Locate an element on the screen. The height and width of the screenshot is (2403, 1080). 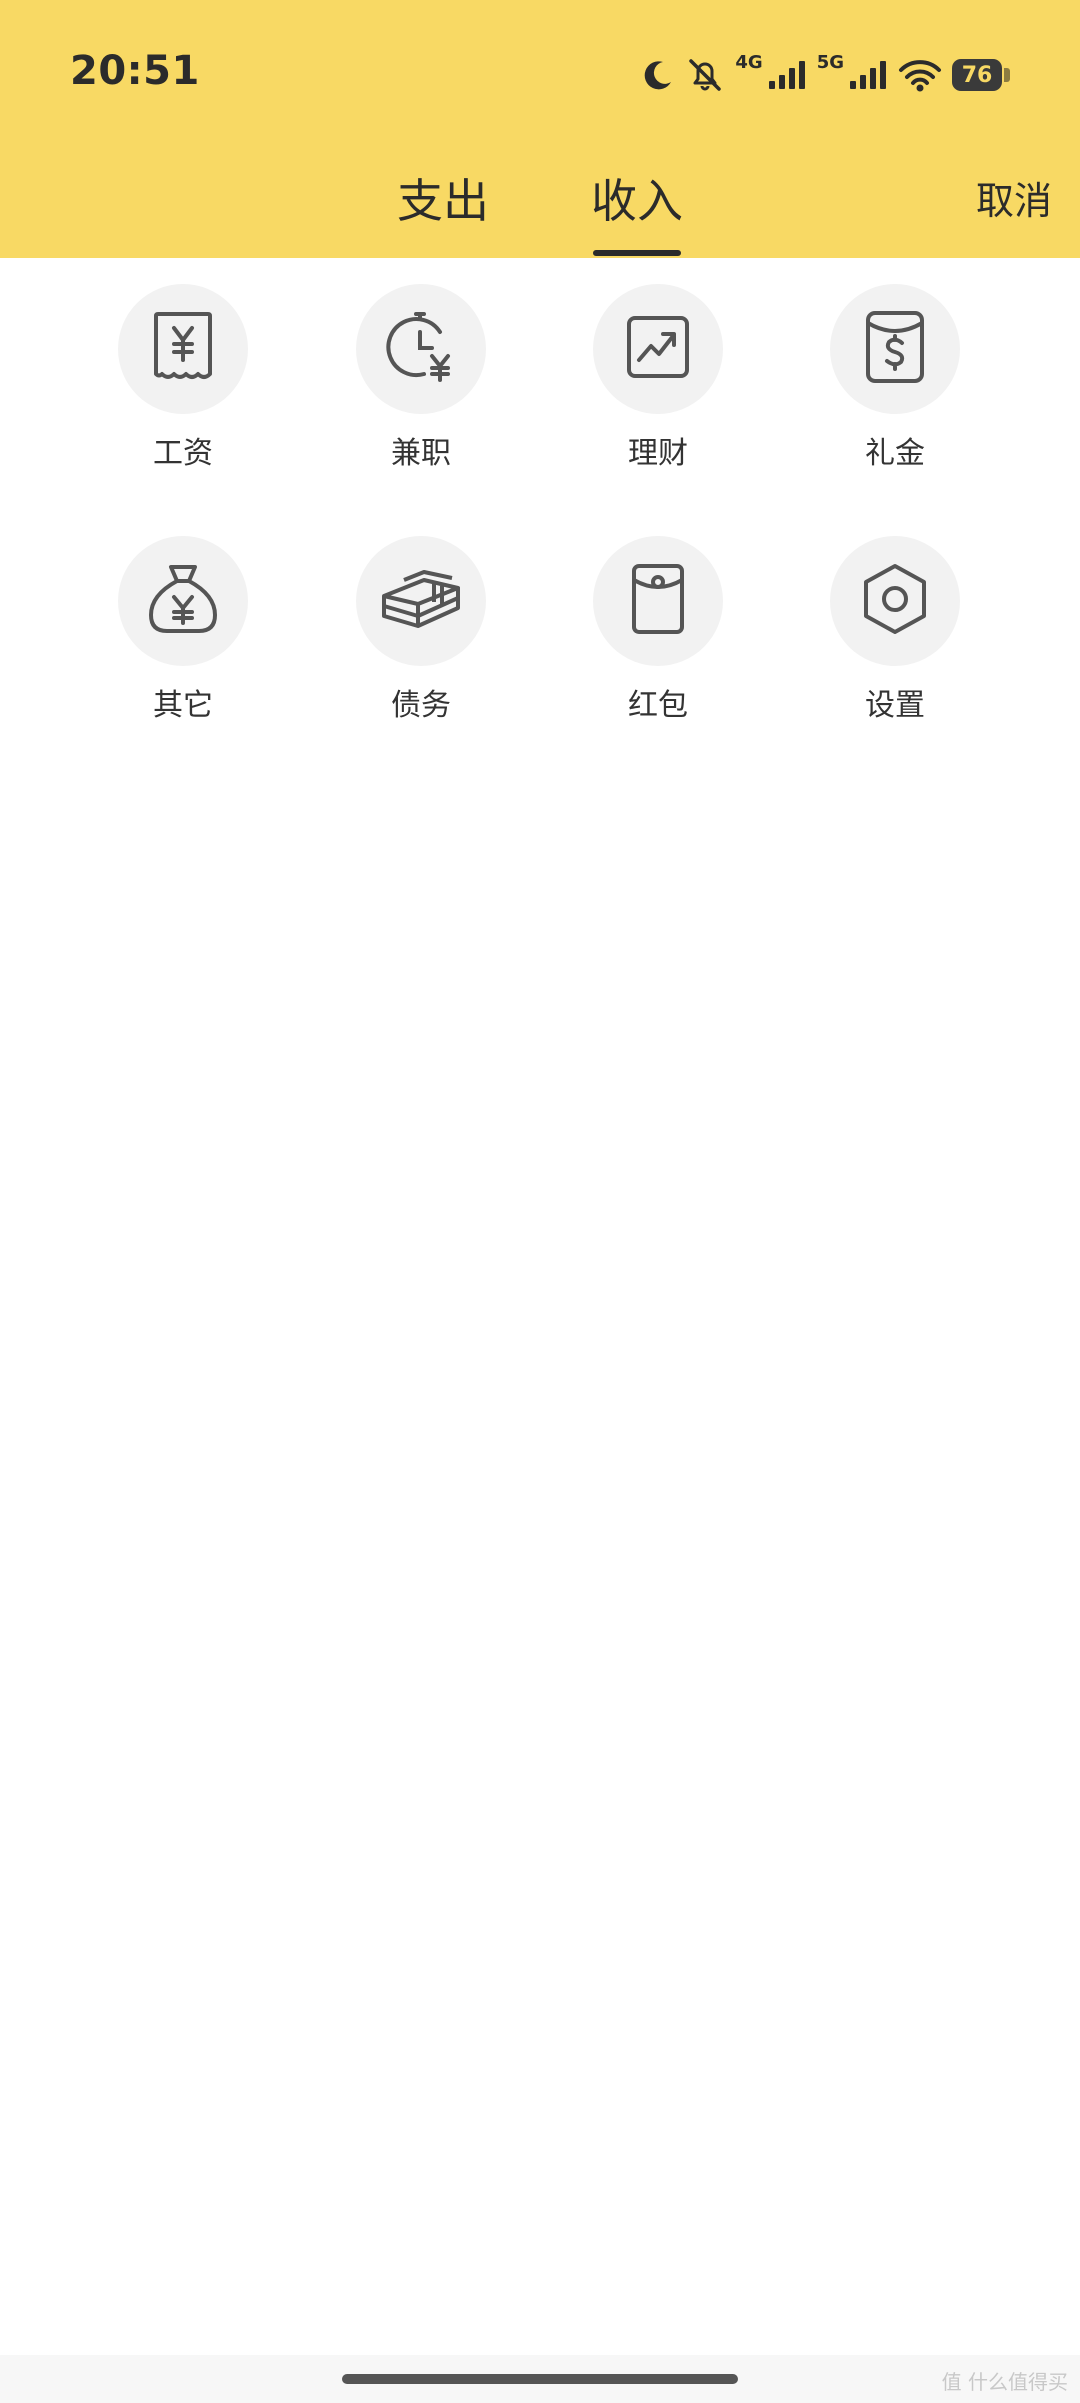
category-salary: 工资 is located at coordinates (183, 378).